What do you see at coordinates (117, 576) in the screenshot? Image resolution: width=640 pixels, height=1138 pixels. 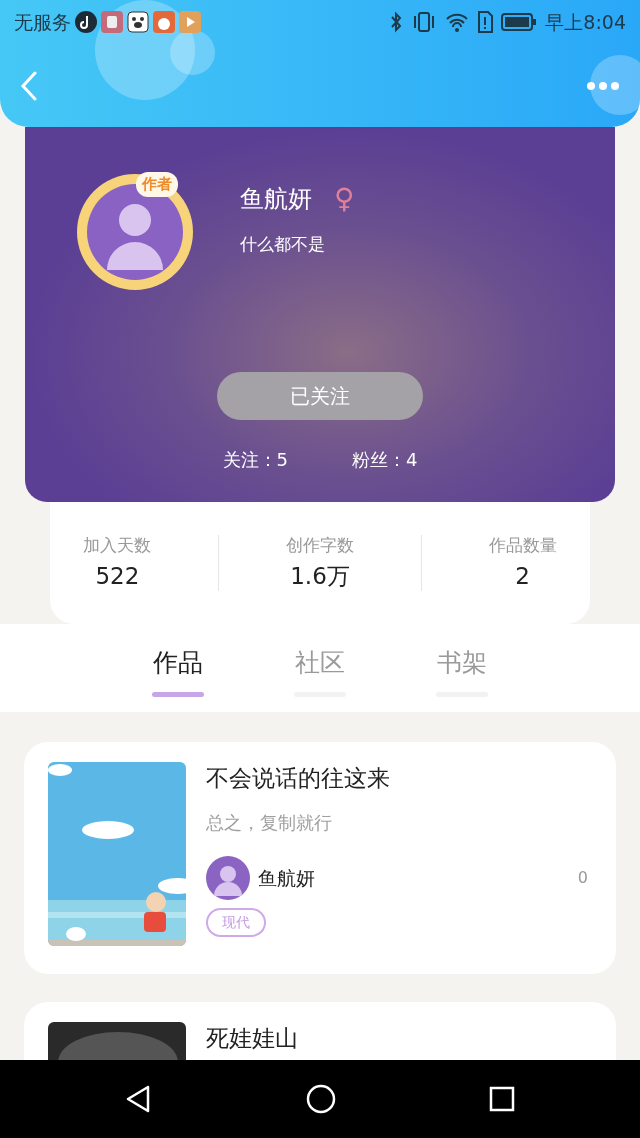 I see `stat-value: 522` at bounding box center [117, 576].